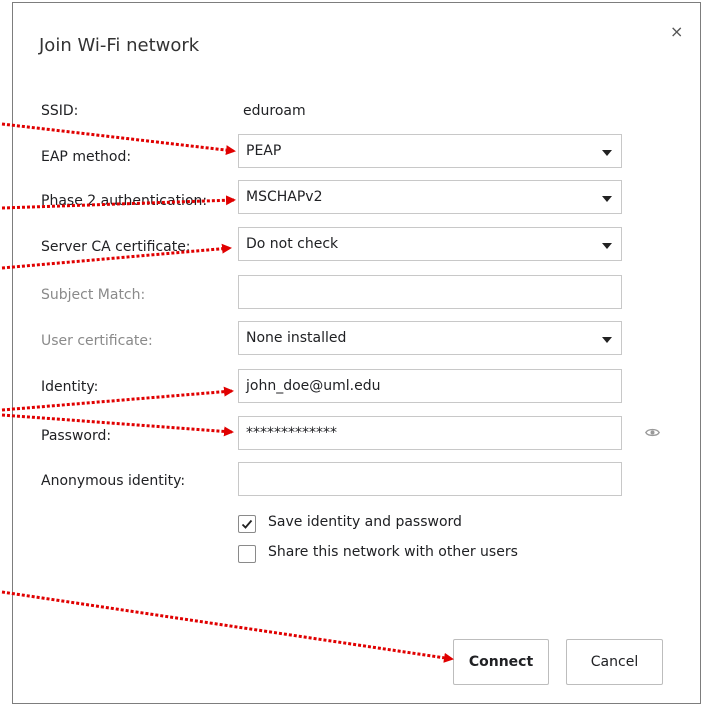  What do you see at coordinates (247, 554) in the screenshot?
I see `share-network-checkbox` at bounding box center [247, 554].